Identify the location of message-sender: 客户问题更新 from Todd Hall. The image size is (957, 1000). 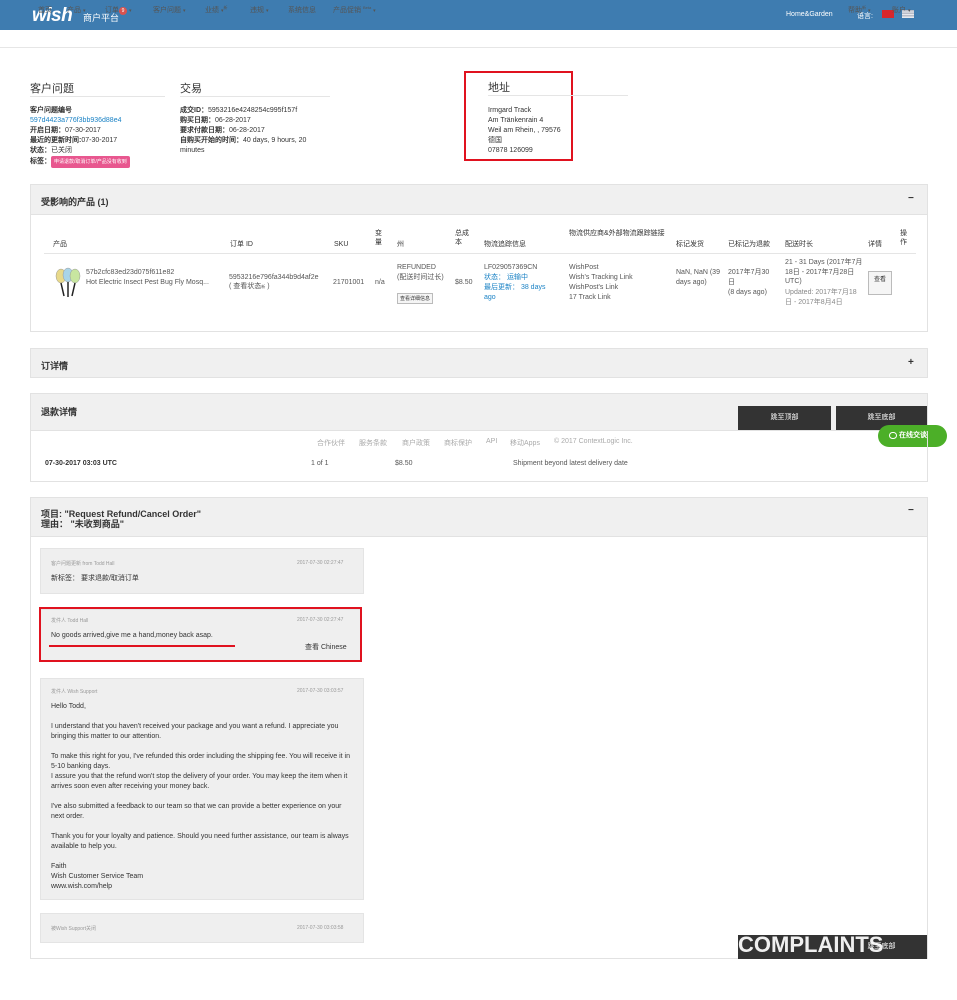
(83, 564).